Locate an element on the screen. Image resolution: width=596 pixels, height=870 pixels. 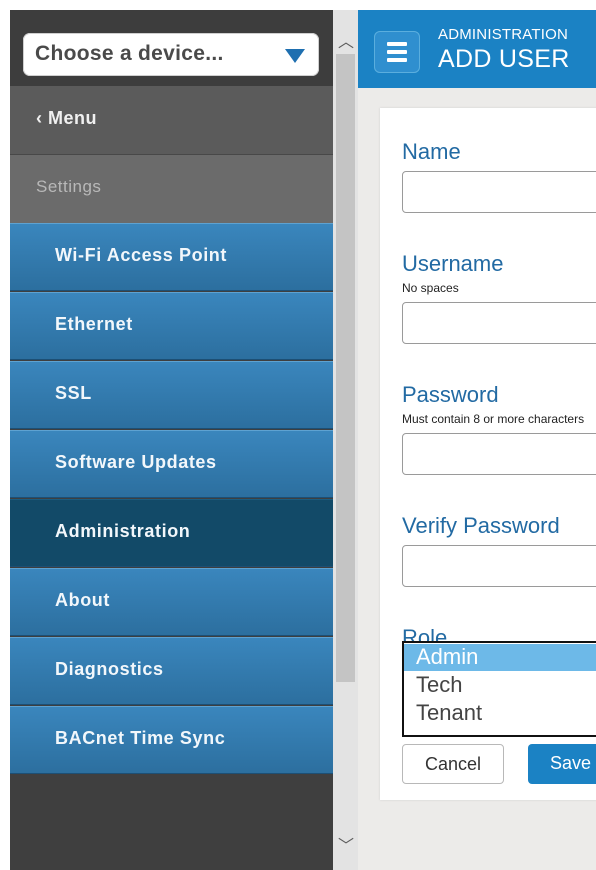
role-option-admin: Admin is located at coordinates (500, 657).